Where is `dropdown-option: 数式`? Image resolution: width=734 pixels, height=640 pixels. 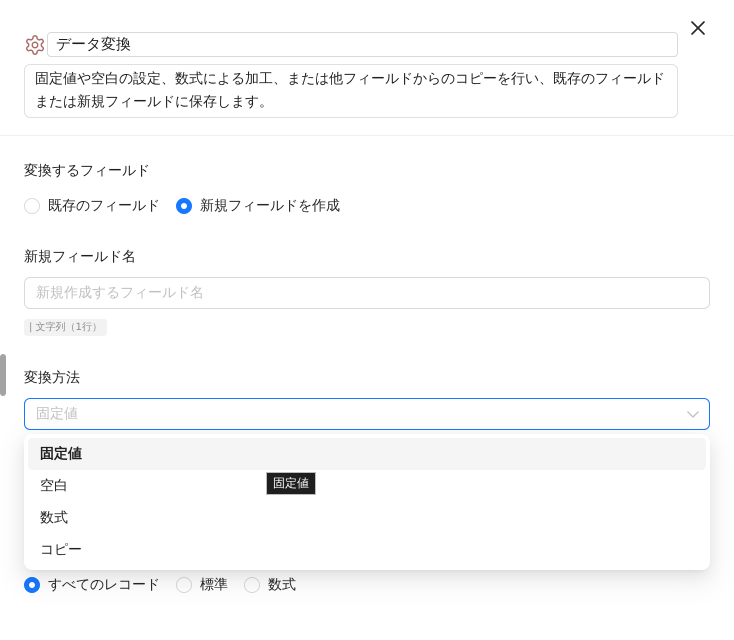 dropdown-option: 数式 is located at coordinates (54, 518).